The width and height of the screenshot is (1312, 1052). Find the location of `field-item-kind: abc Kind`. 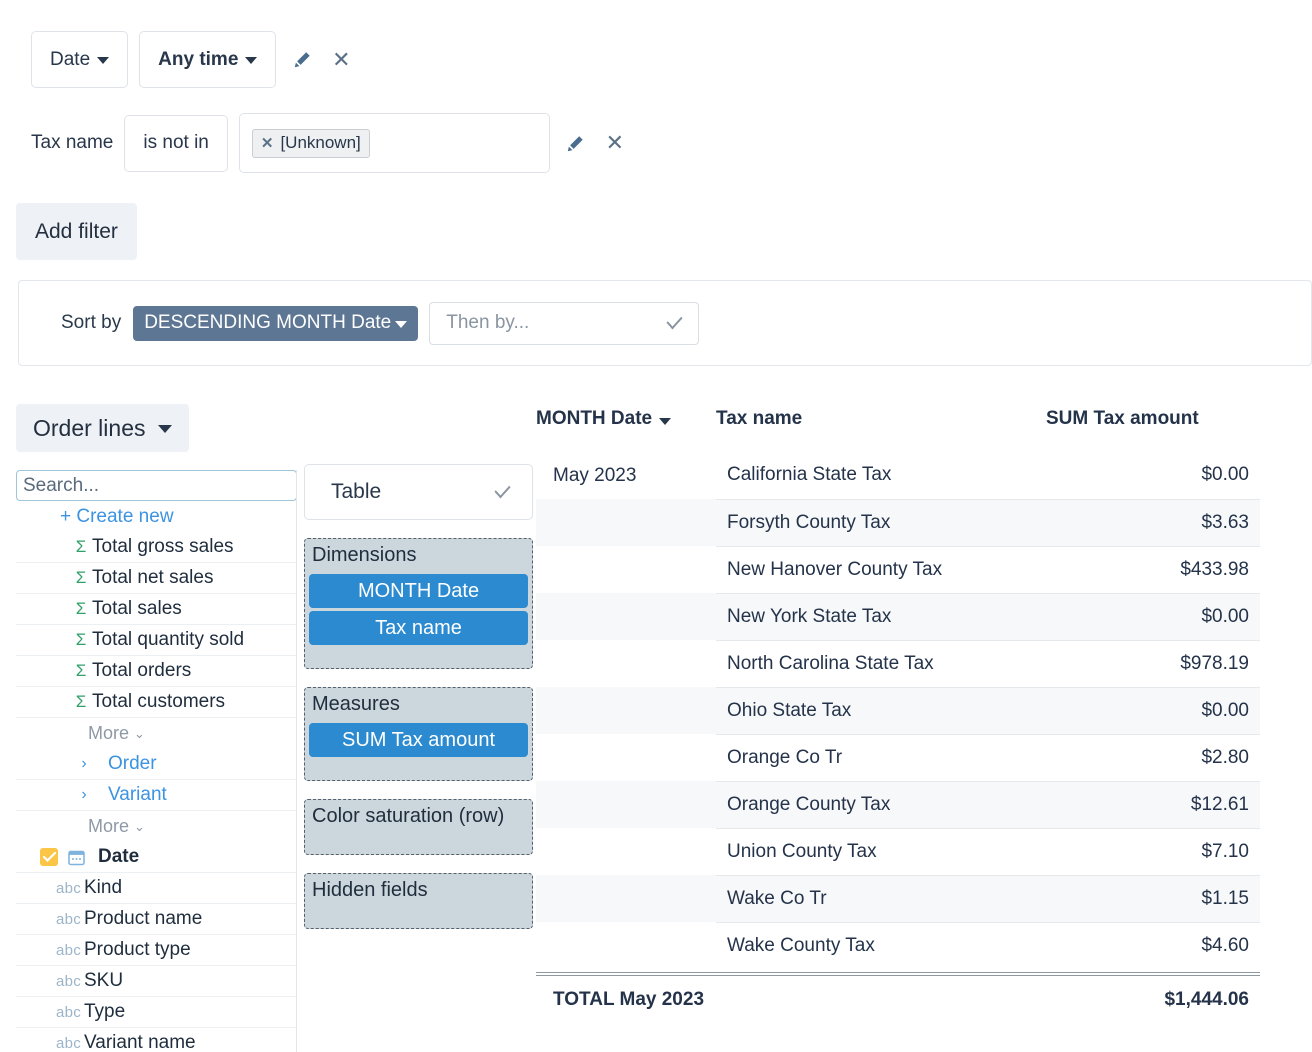

field-item-kind: abc Kind is located at coordinates (156, 888).